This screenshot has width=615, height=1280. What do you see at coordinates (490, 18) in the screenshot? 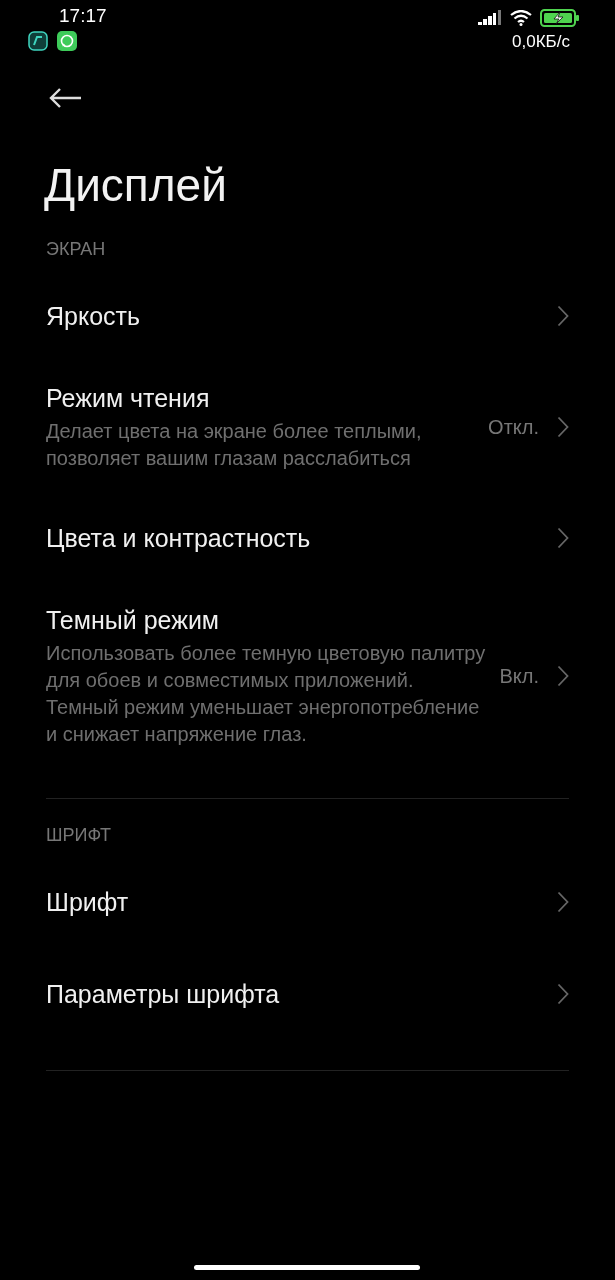
I see `signal-icon` at bounding box center [490, 18].